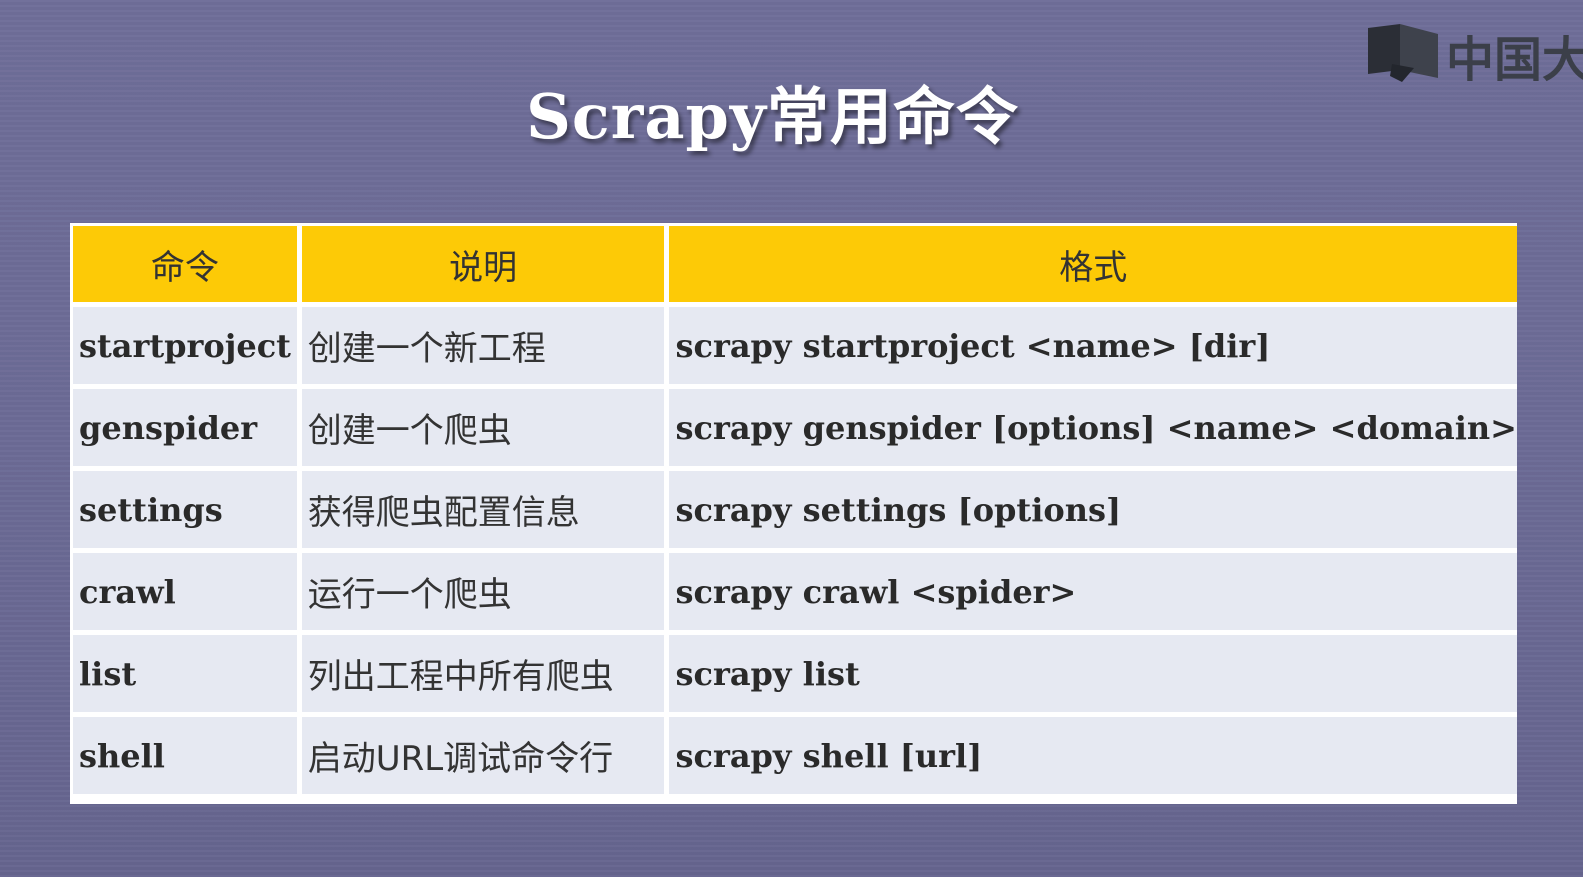 The height and width of the screenshot is (877, 1583). Describe the element at coordinates (1093, 673) in the screenshot. I see `format-cell: scrapy list` at that location.